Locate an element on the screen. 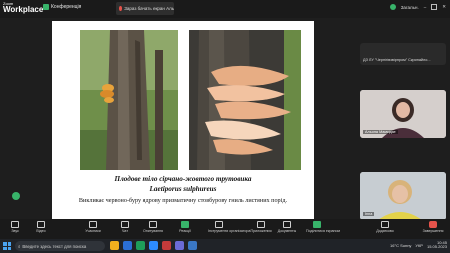  end-meeting-button: Завершення is located at coordinates (433, 229).